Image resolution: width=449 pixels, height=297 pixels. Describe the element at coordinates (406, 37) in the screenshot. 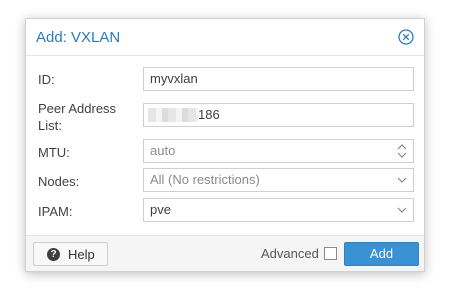

I see `close-icon` at that location.